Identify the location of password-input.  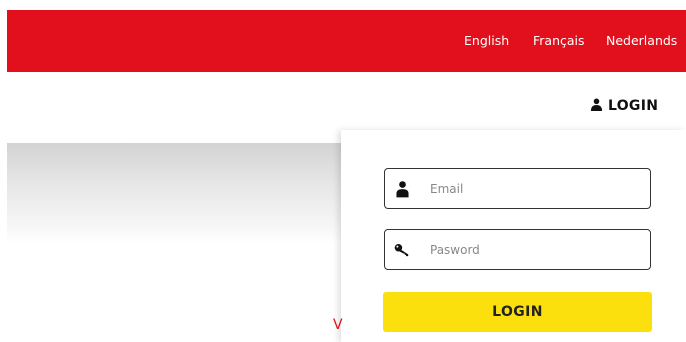
(530, 249).